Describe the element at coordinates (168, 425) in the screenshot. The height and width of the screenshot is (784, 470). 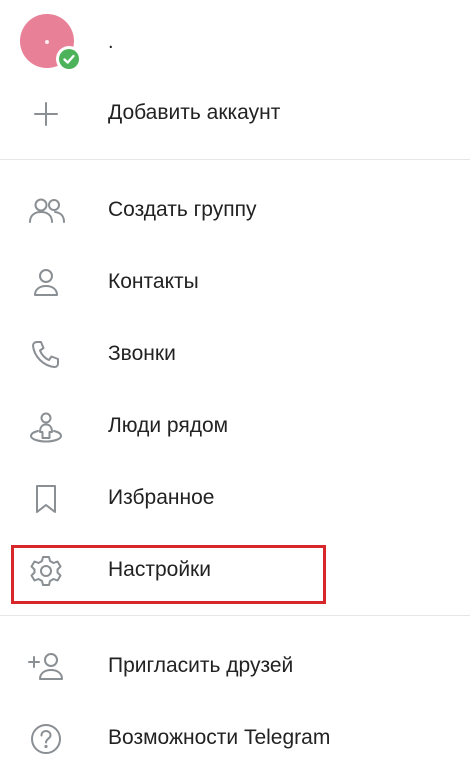
I see `menu-item-label: Люди рядом` at that location.